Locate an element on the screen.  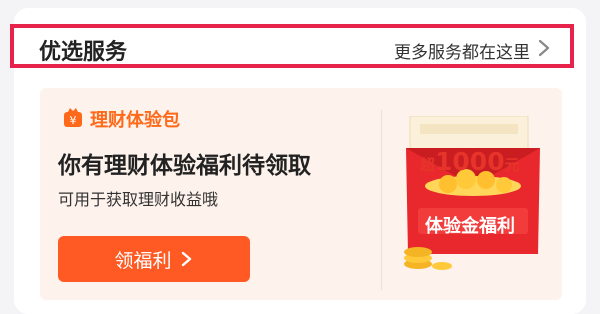
coin-bag-icon: ¥ is located at coordinates (73, 117).